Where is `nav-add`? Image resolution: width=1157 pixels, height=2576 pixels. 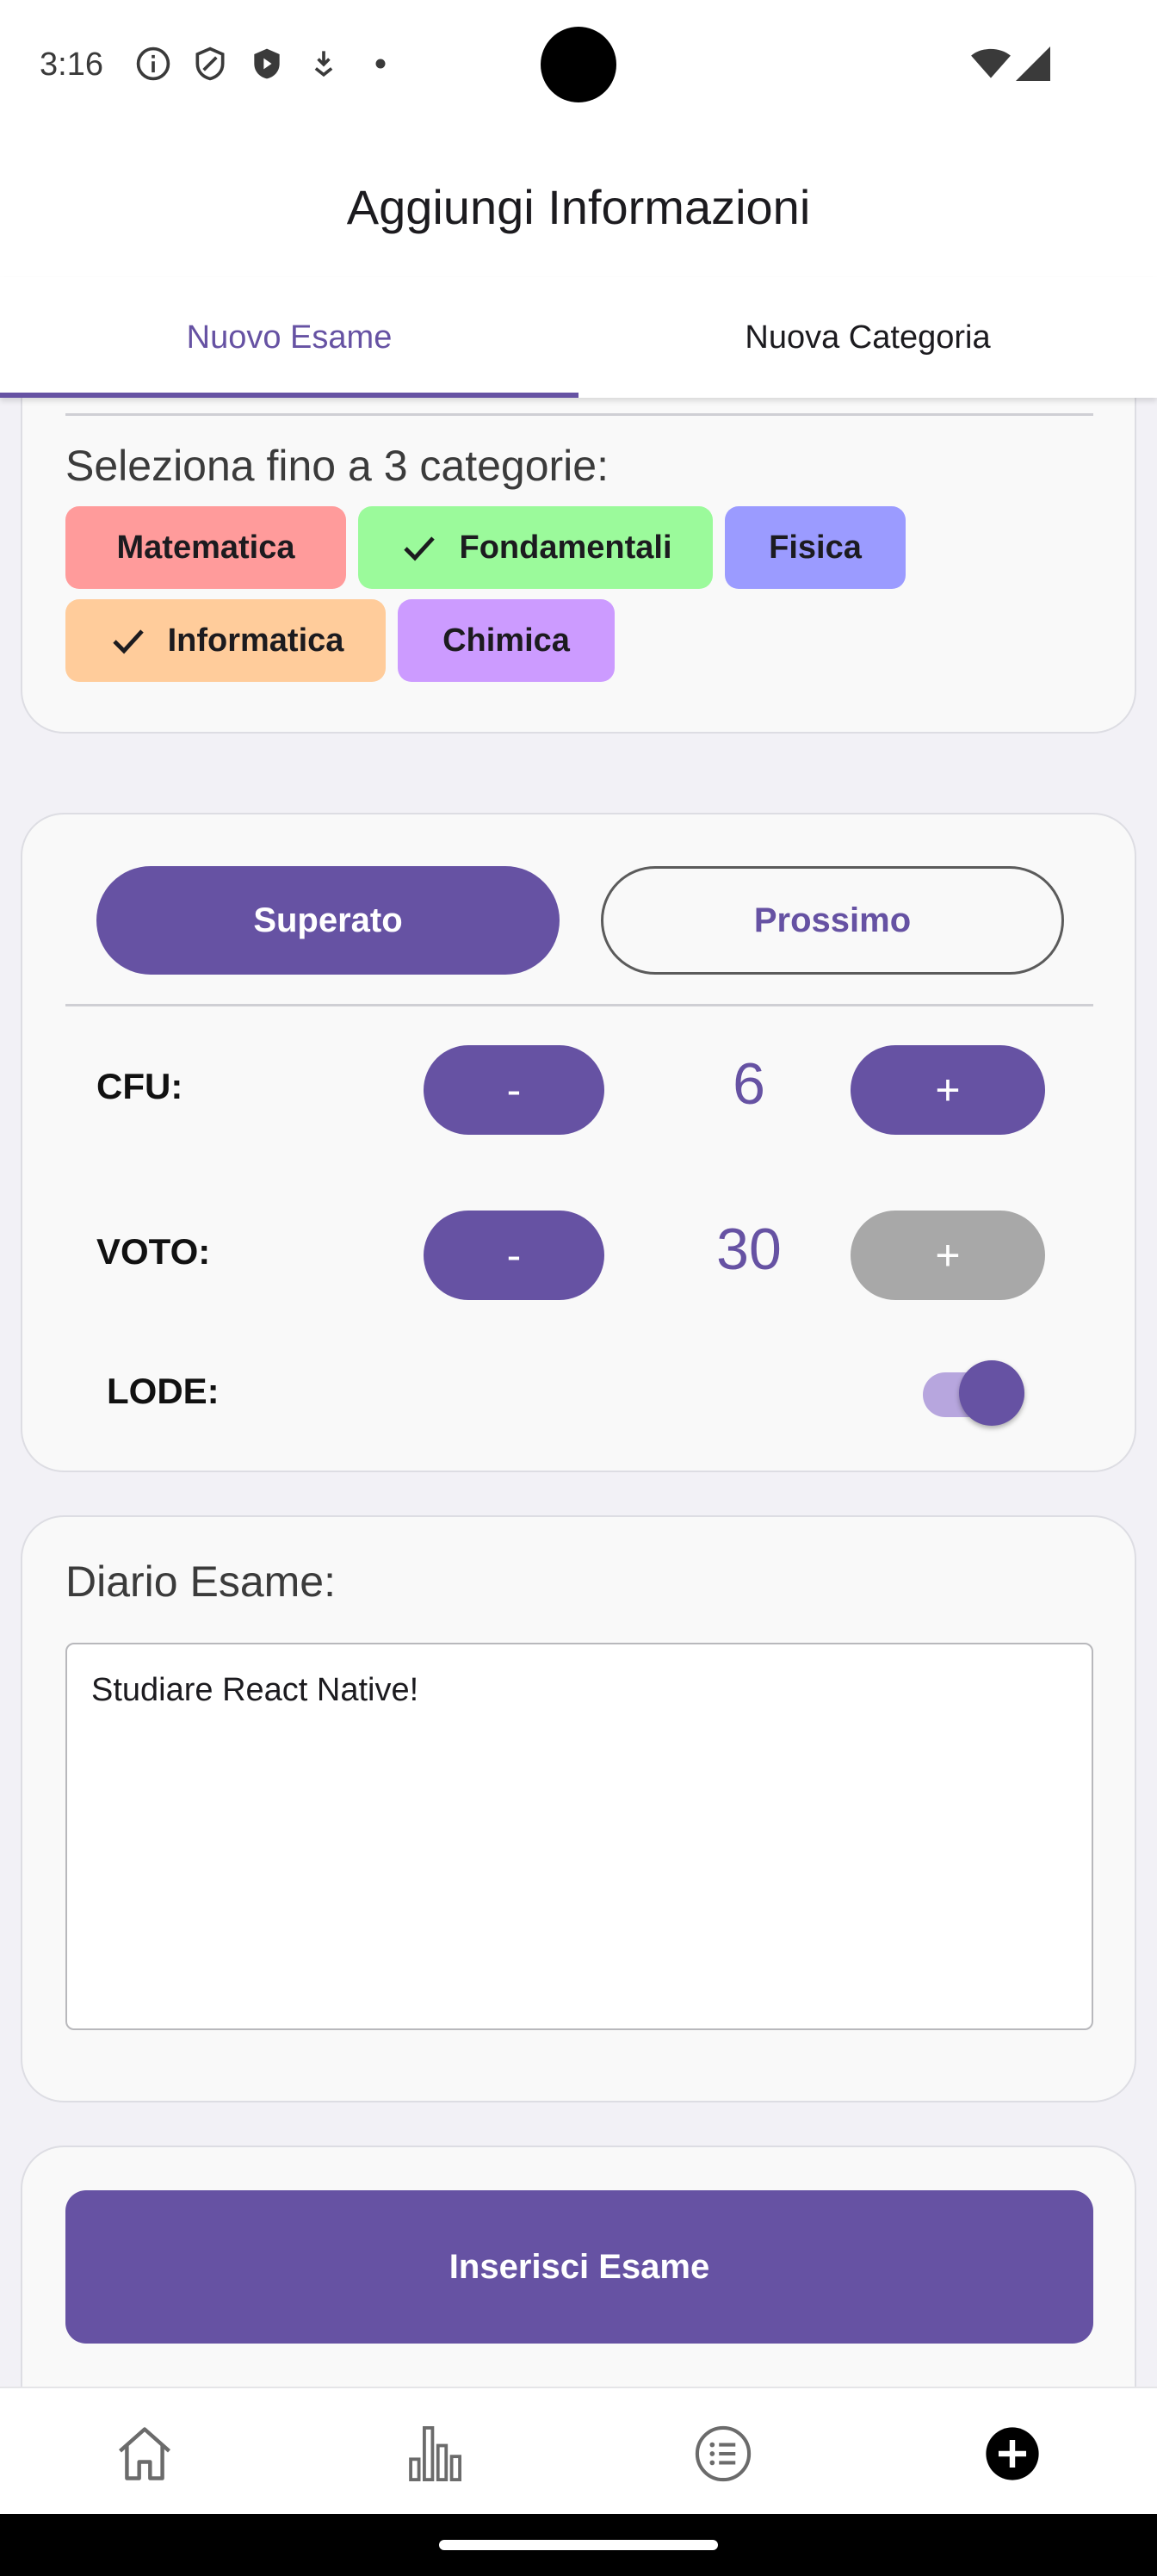 nav-add is located at coordinates (1013, 2453).